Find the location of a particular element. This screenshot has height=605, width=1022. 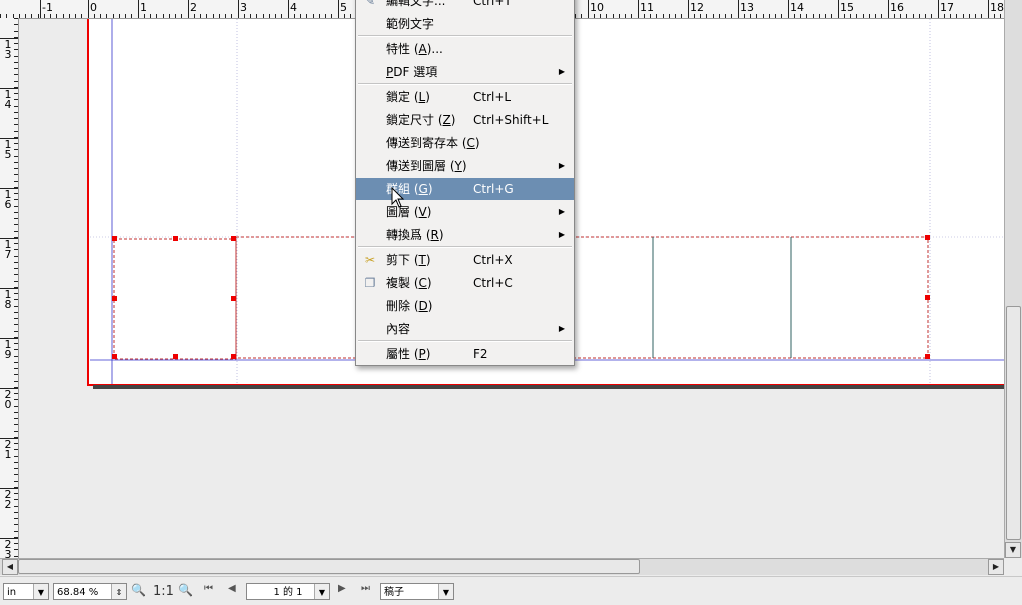

menu-item: 圖層 (V) ▶ is located at coordinates (465, 212).